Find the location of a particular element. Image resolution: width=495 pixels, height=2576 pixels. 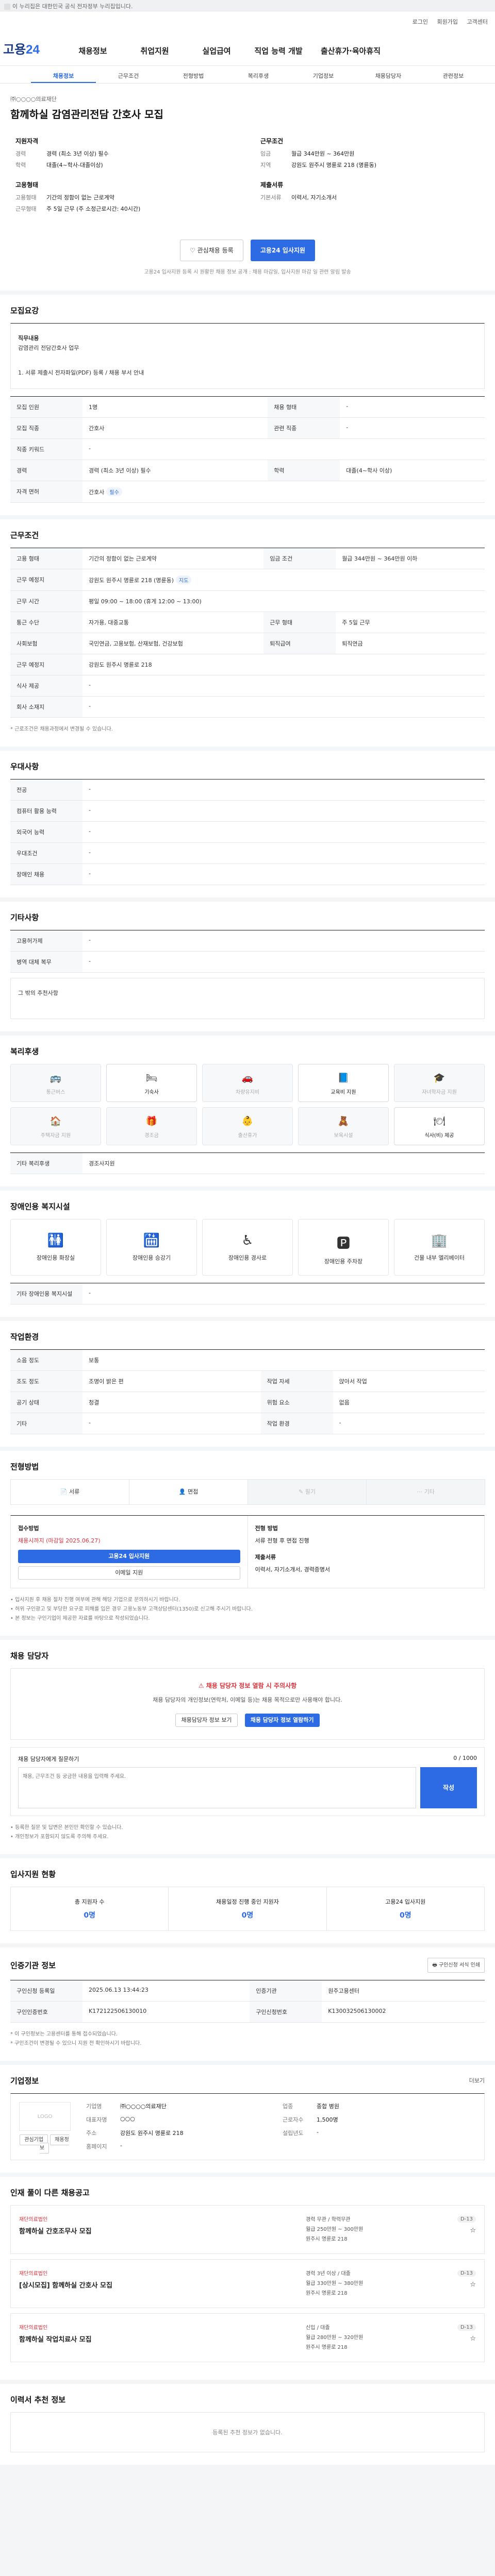

inquiry-input is located at coordinates (217, 1787).